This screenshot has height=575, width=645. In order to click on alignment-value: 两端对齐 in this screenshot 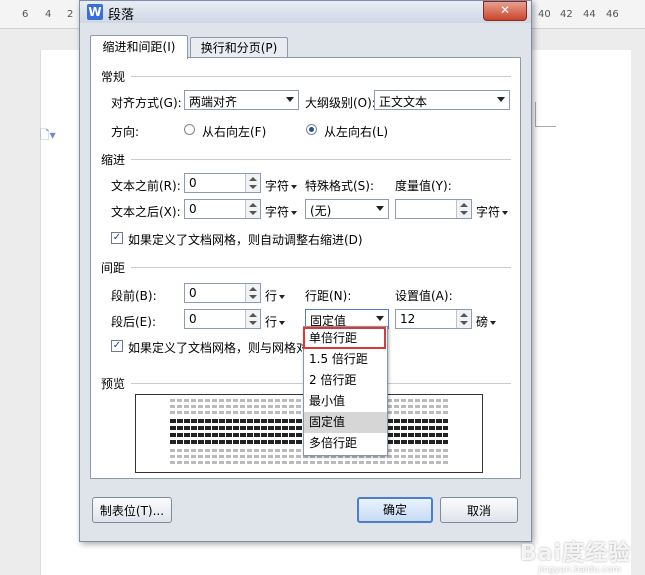, I will do `click(213, 102)`.